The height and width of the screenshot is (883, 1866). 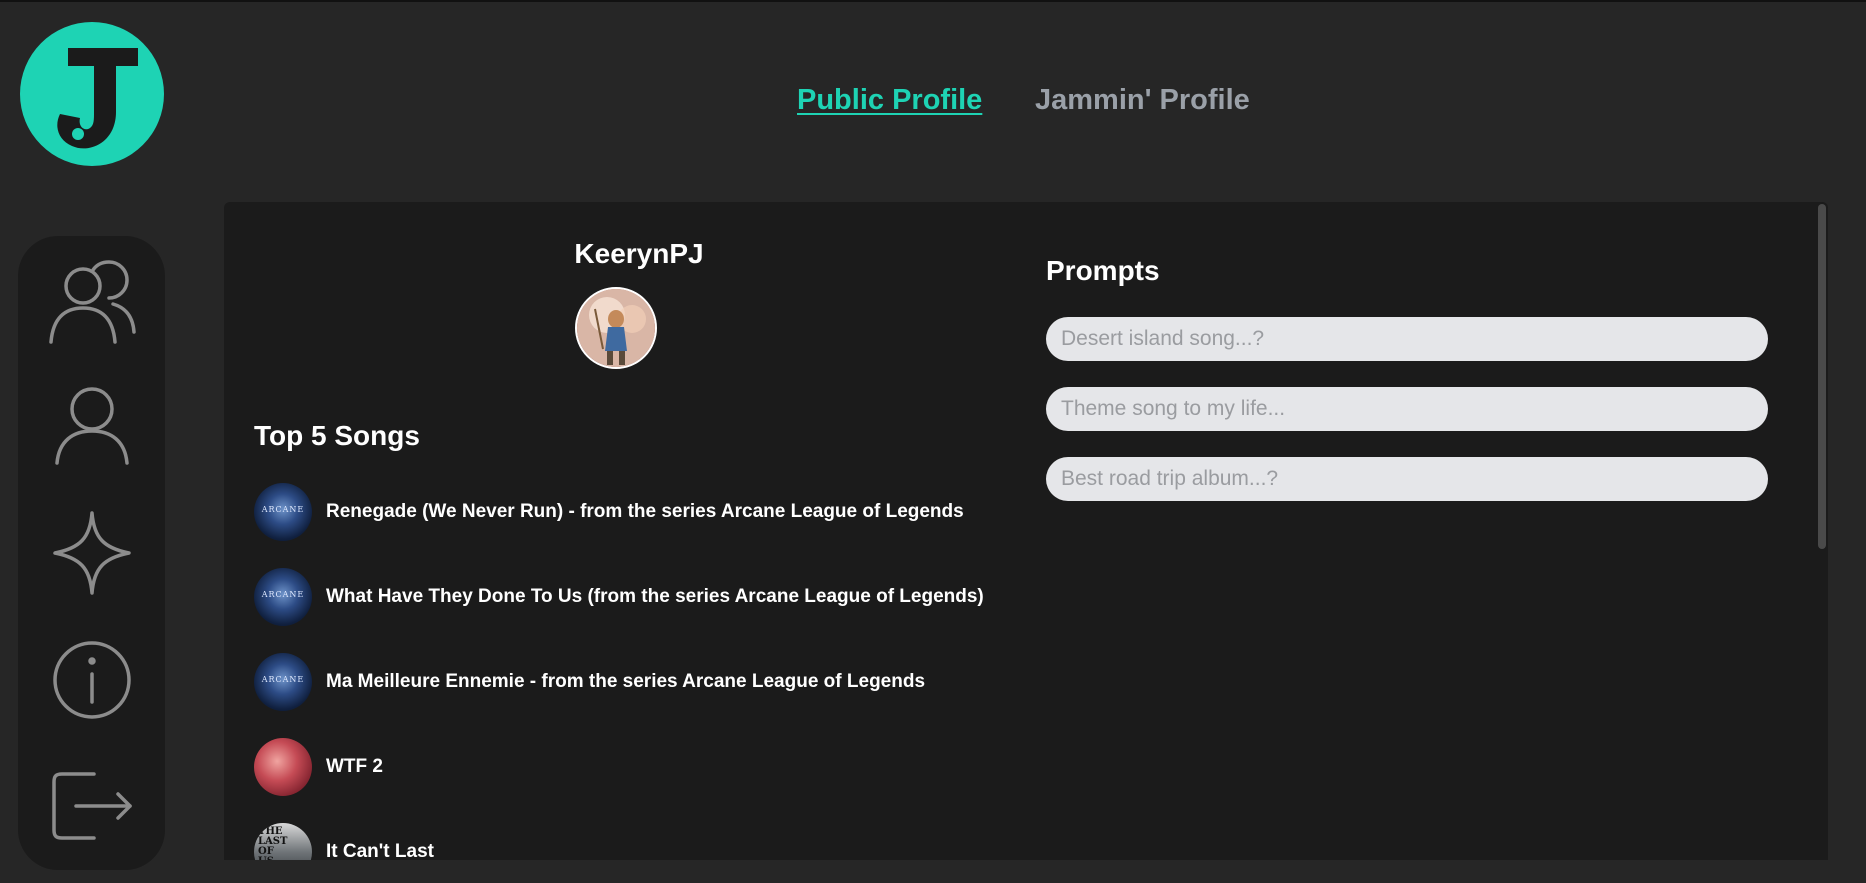 I want to click on sidebar-item-profile, so click(x=91, y=426).